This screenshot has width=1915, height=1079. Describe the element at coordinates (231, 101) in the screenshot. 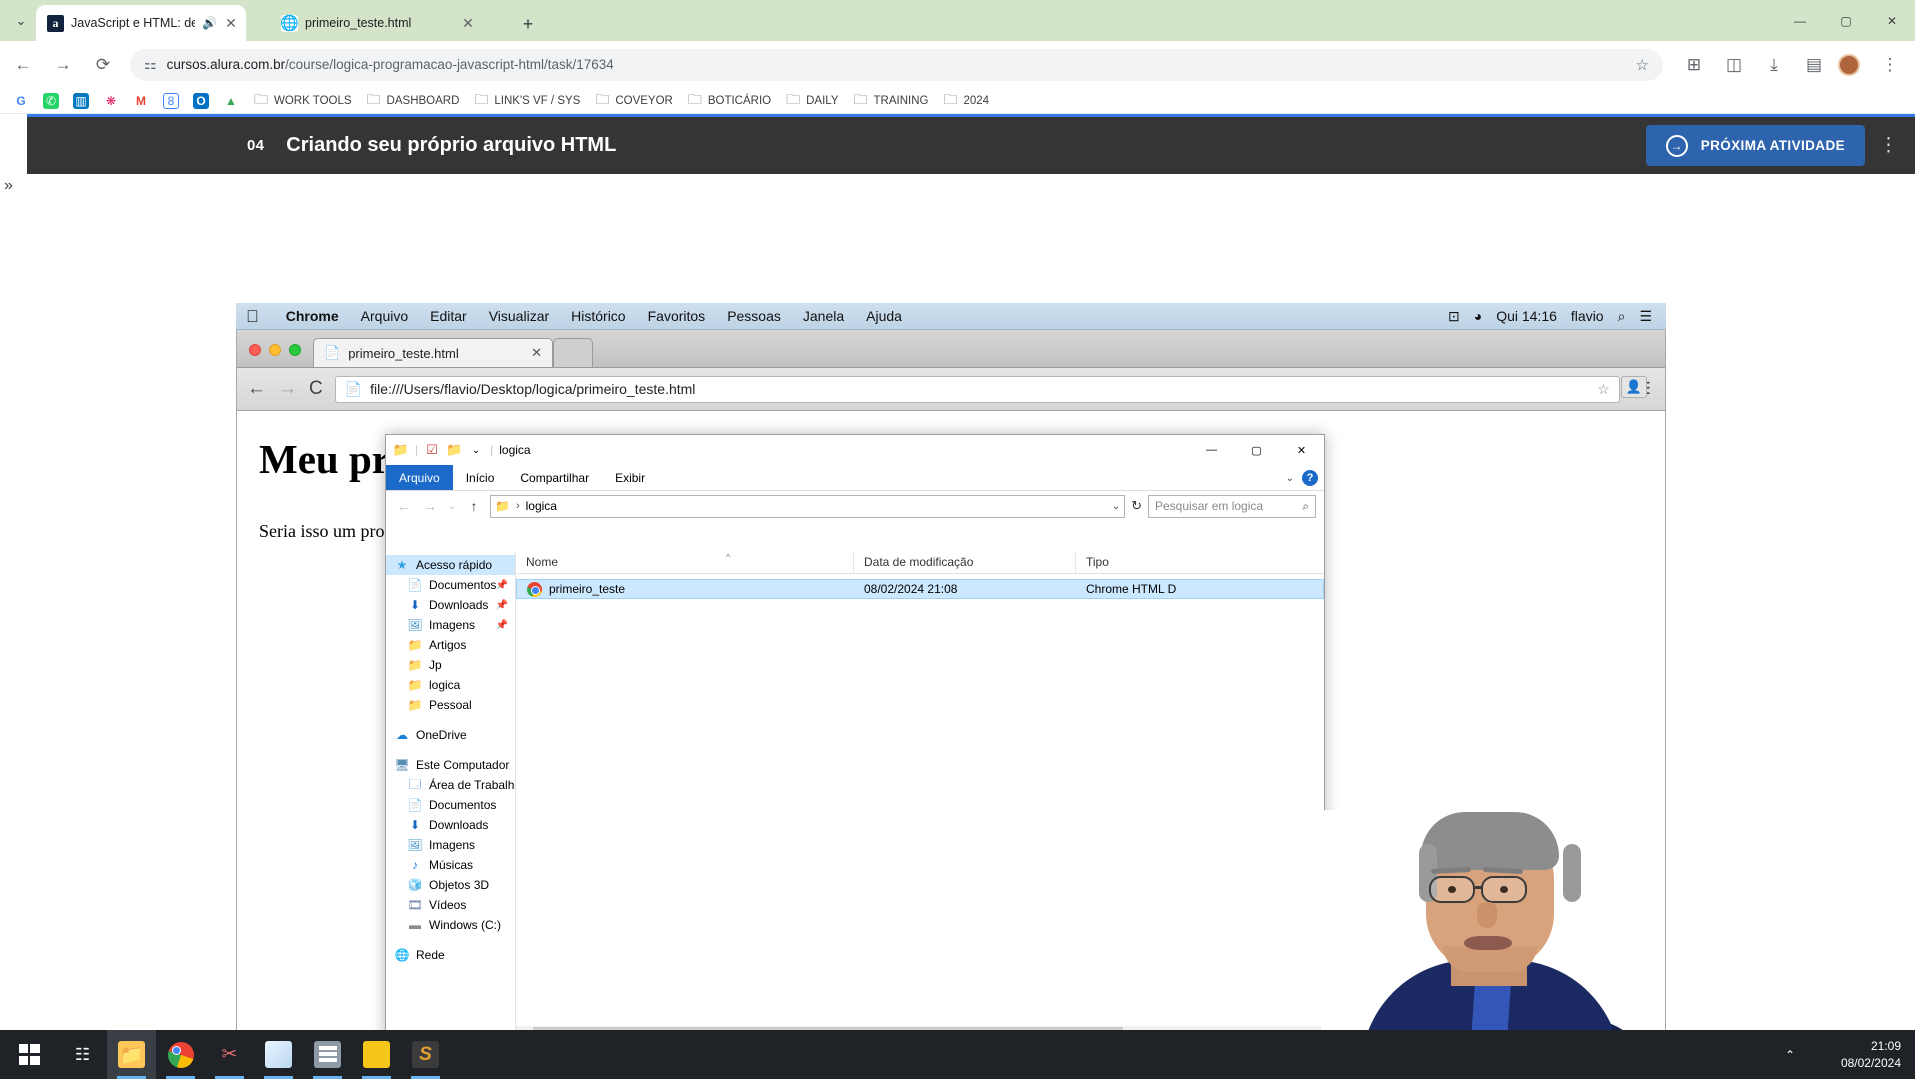

I see `bookmark-google-drive-icon: ▲` at that location.